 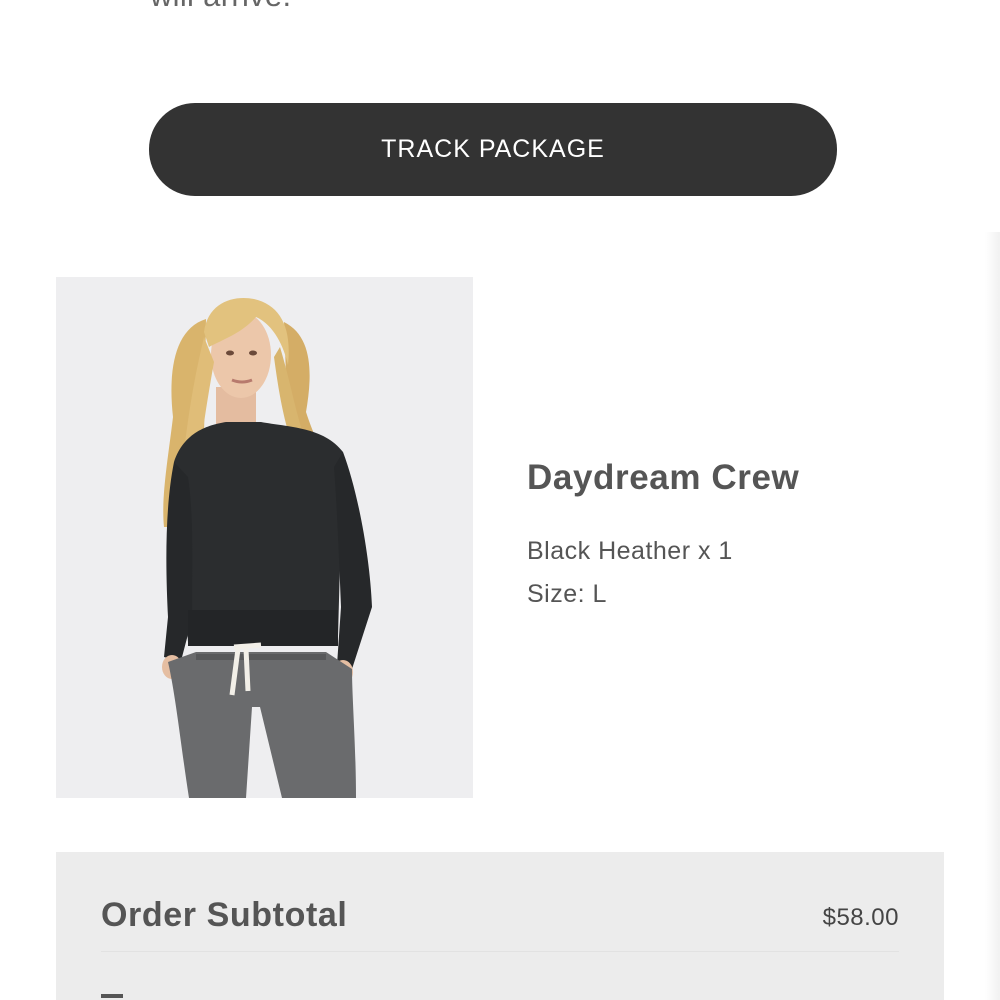 What do you see at coordinates (630, 551) in the screenshot?
I see `product-variant: Black Heather x 1` at bounding box center [630, 551].